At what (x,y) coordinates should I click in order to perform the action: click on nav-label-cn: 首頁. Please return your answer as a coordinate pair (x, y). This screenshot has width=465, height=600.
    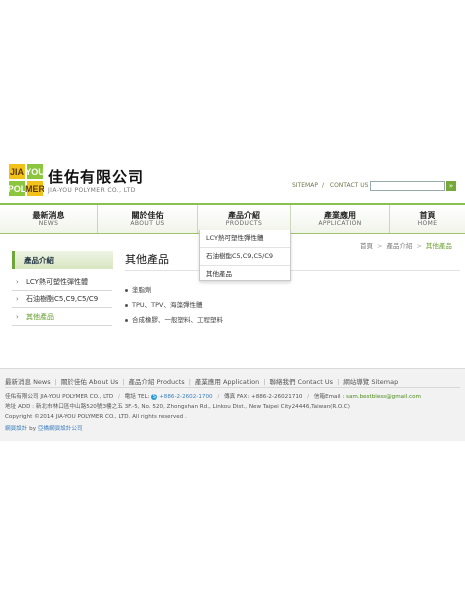
    Looking at the image, I should click on (427, 215).